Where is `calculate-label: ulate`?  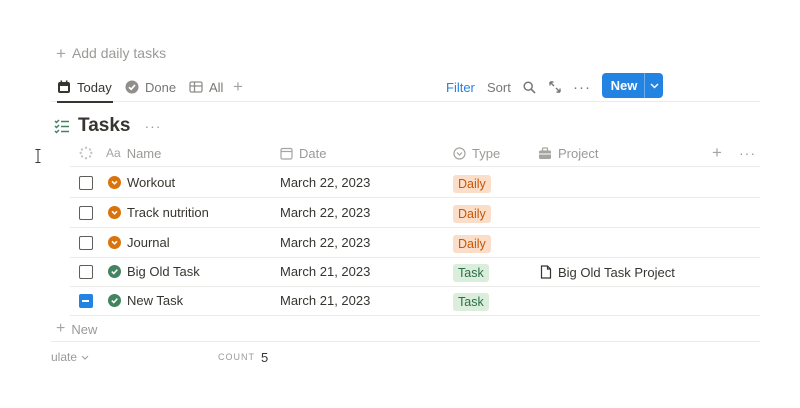 calculate-label: ulate is located at coordinates (64, 357).